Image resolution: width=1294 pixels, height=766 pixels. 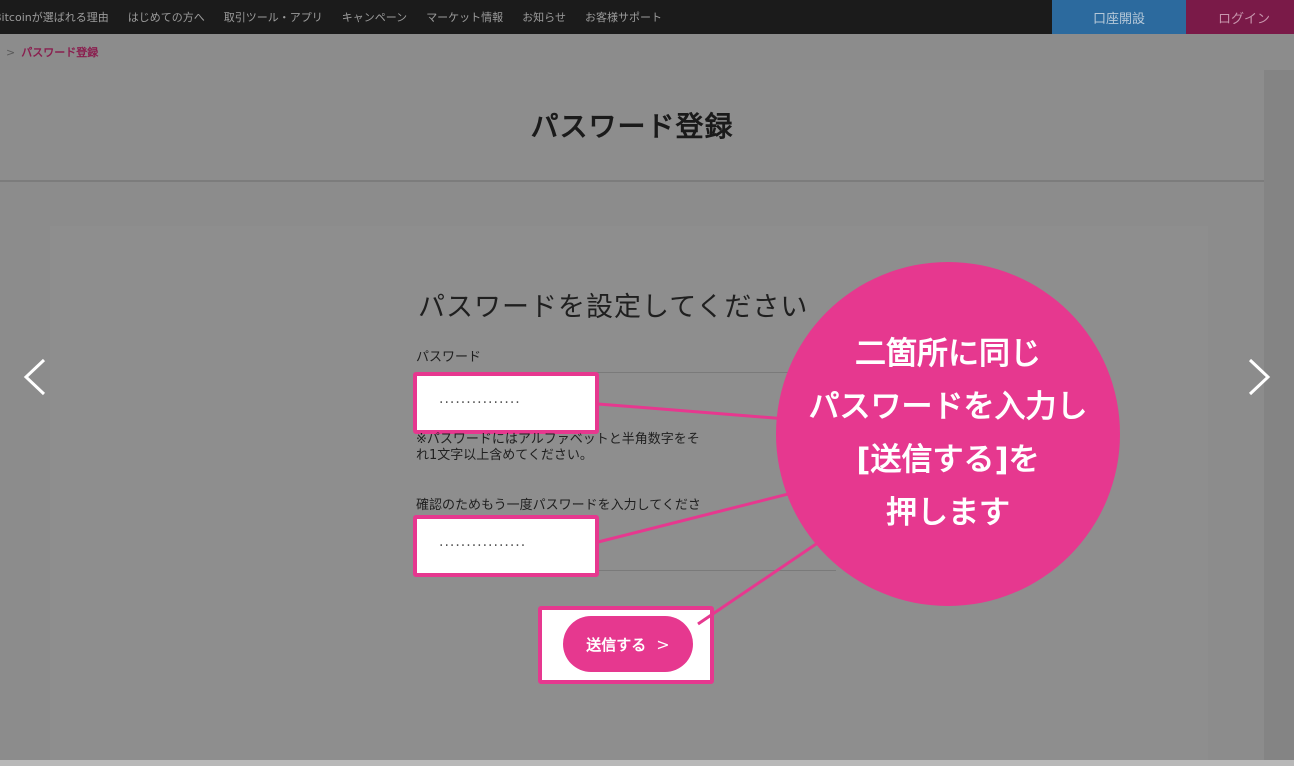 I want to click on password-input: ···············, so click(x=506, y=403).